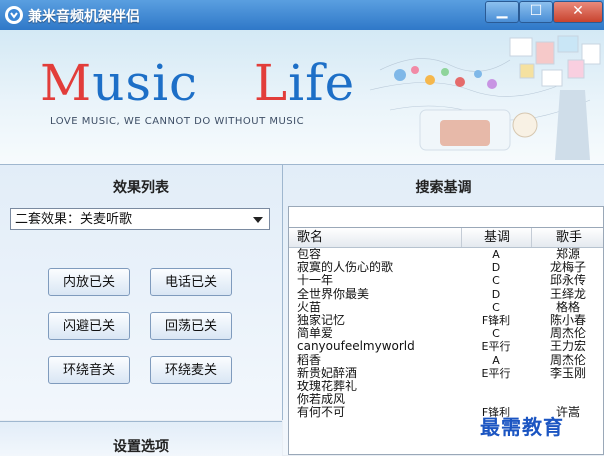 This screenshot has width=604, height=456. I want to click on ducking-toggle-button: 闪避已关, so click(89, 326).